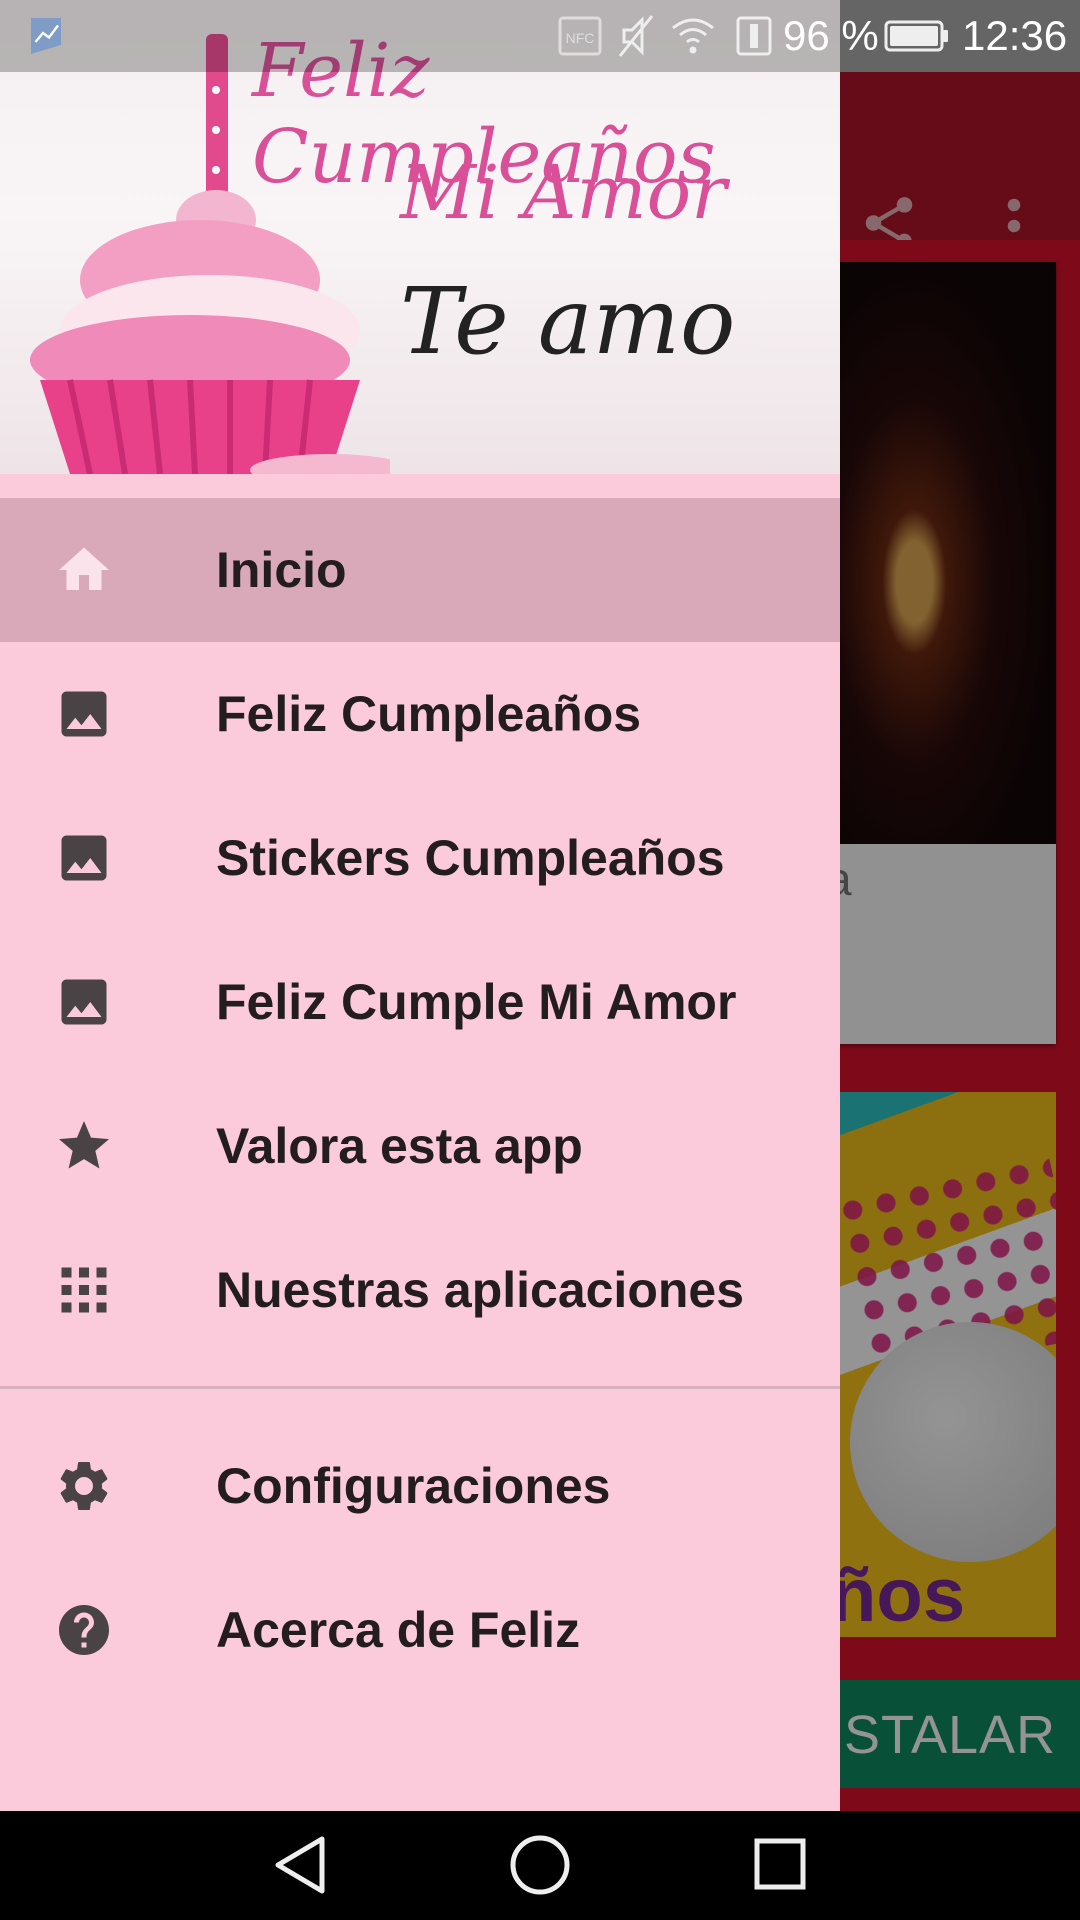 The image size is (1080, 1920). I want to click on menu-item-label: Feliz Cumpleaños, so click(429, 714).